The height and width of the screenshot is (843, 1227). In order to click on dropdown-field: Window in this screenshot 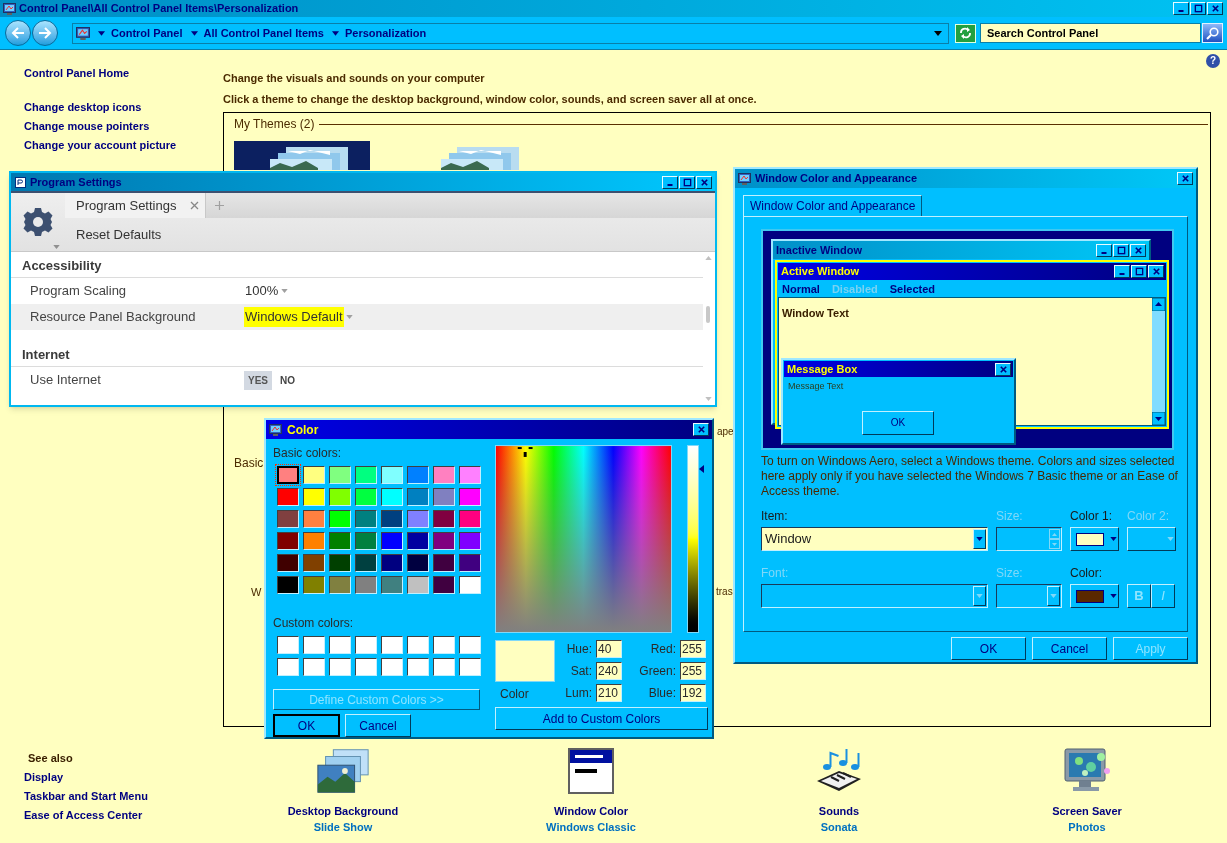, I will do `click(874, 539)`.